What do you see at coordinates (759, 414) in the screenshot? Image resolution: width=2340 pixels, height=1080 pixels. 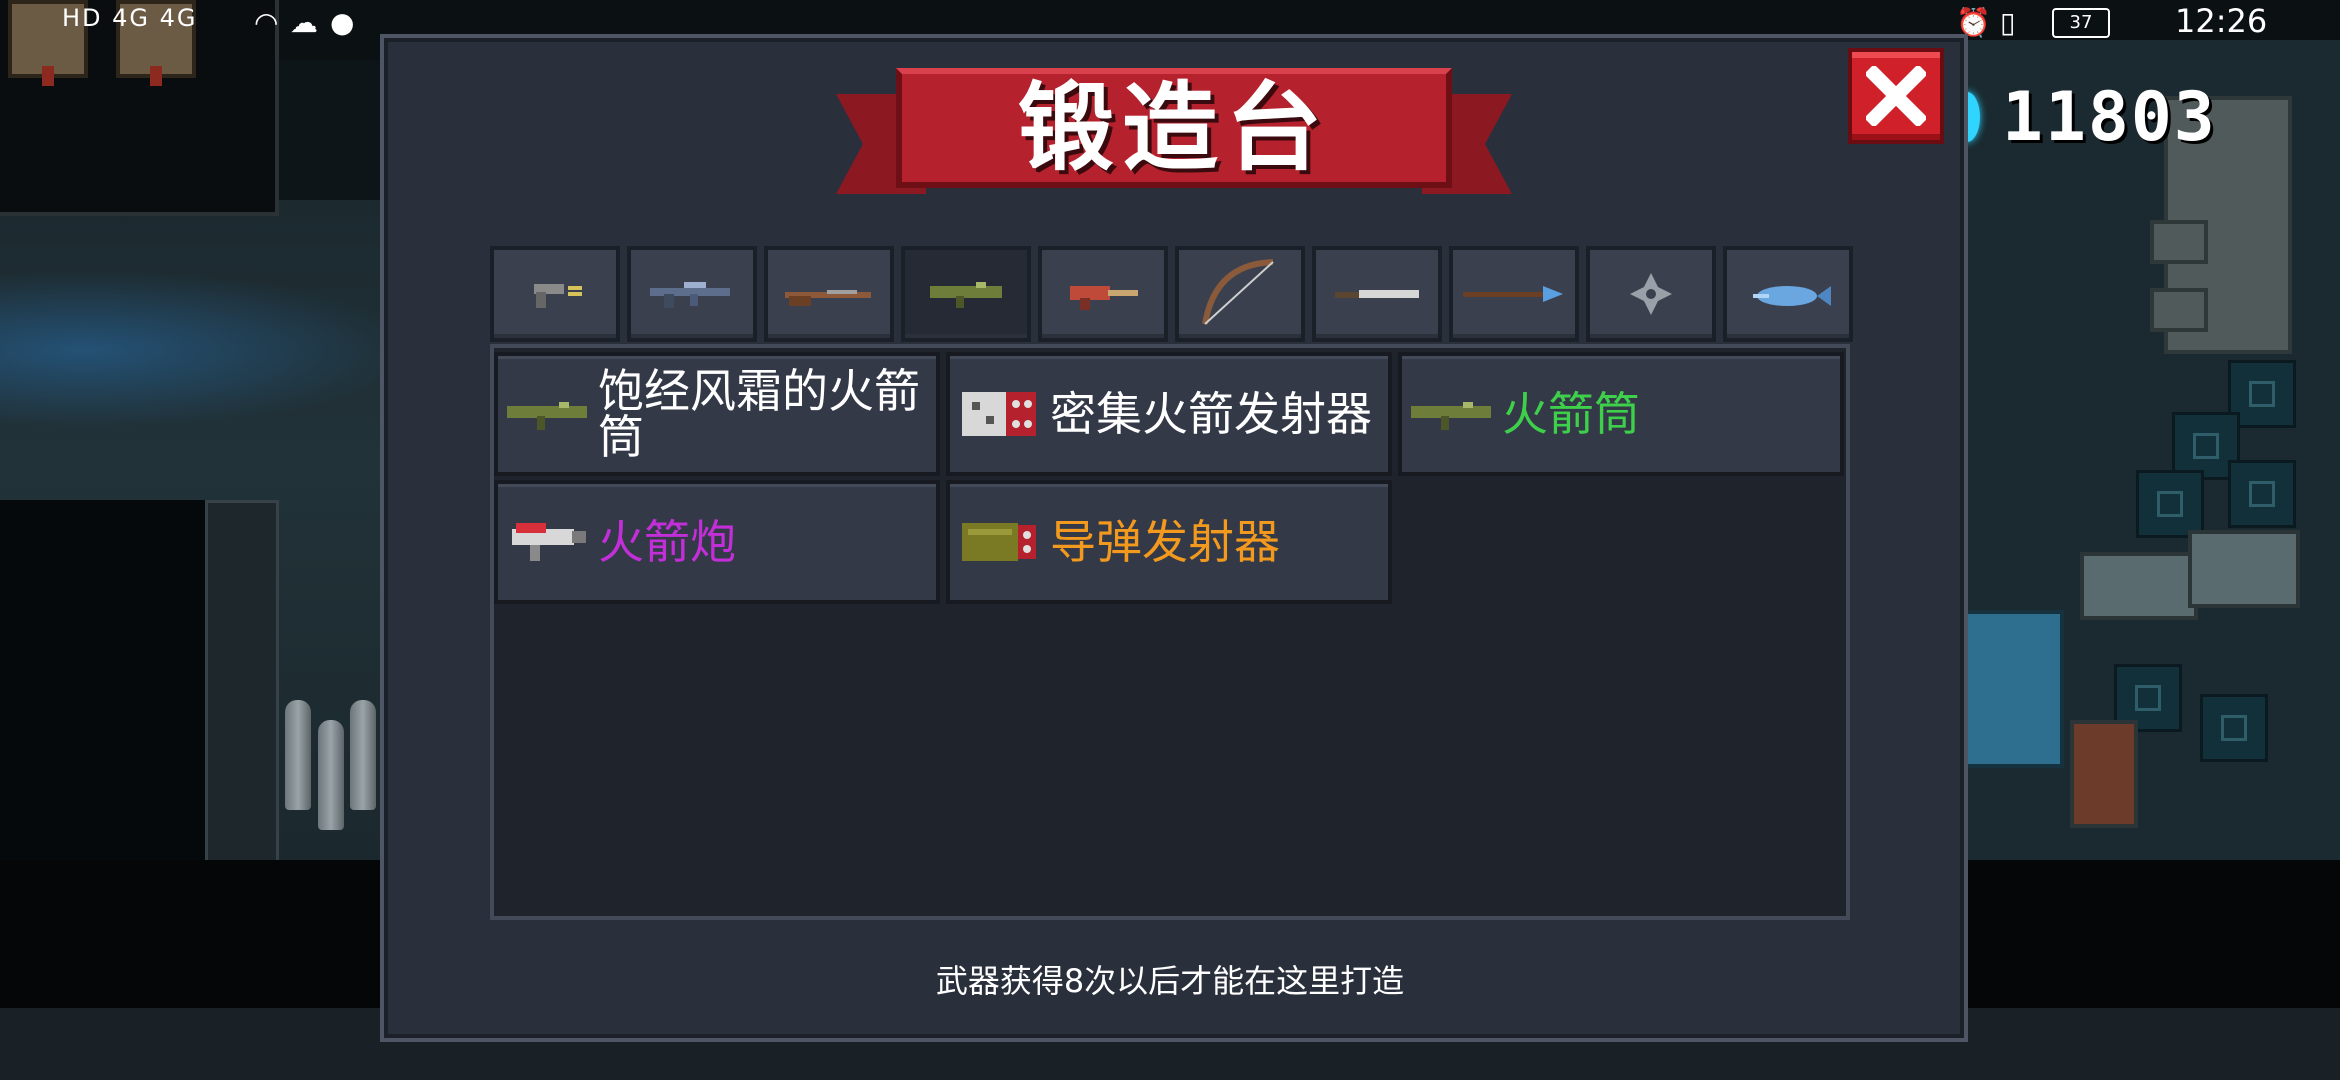 I see `item-label: 饱经风霜的火箭筒` at bounding box center [759, 414].